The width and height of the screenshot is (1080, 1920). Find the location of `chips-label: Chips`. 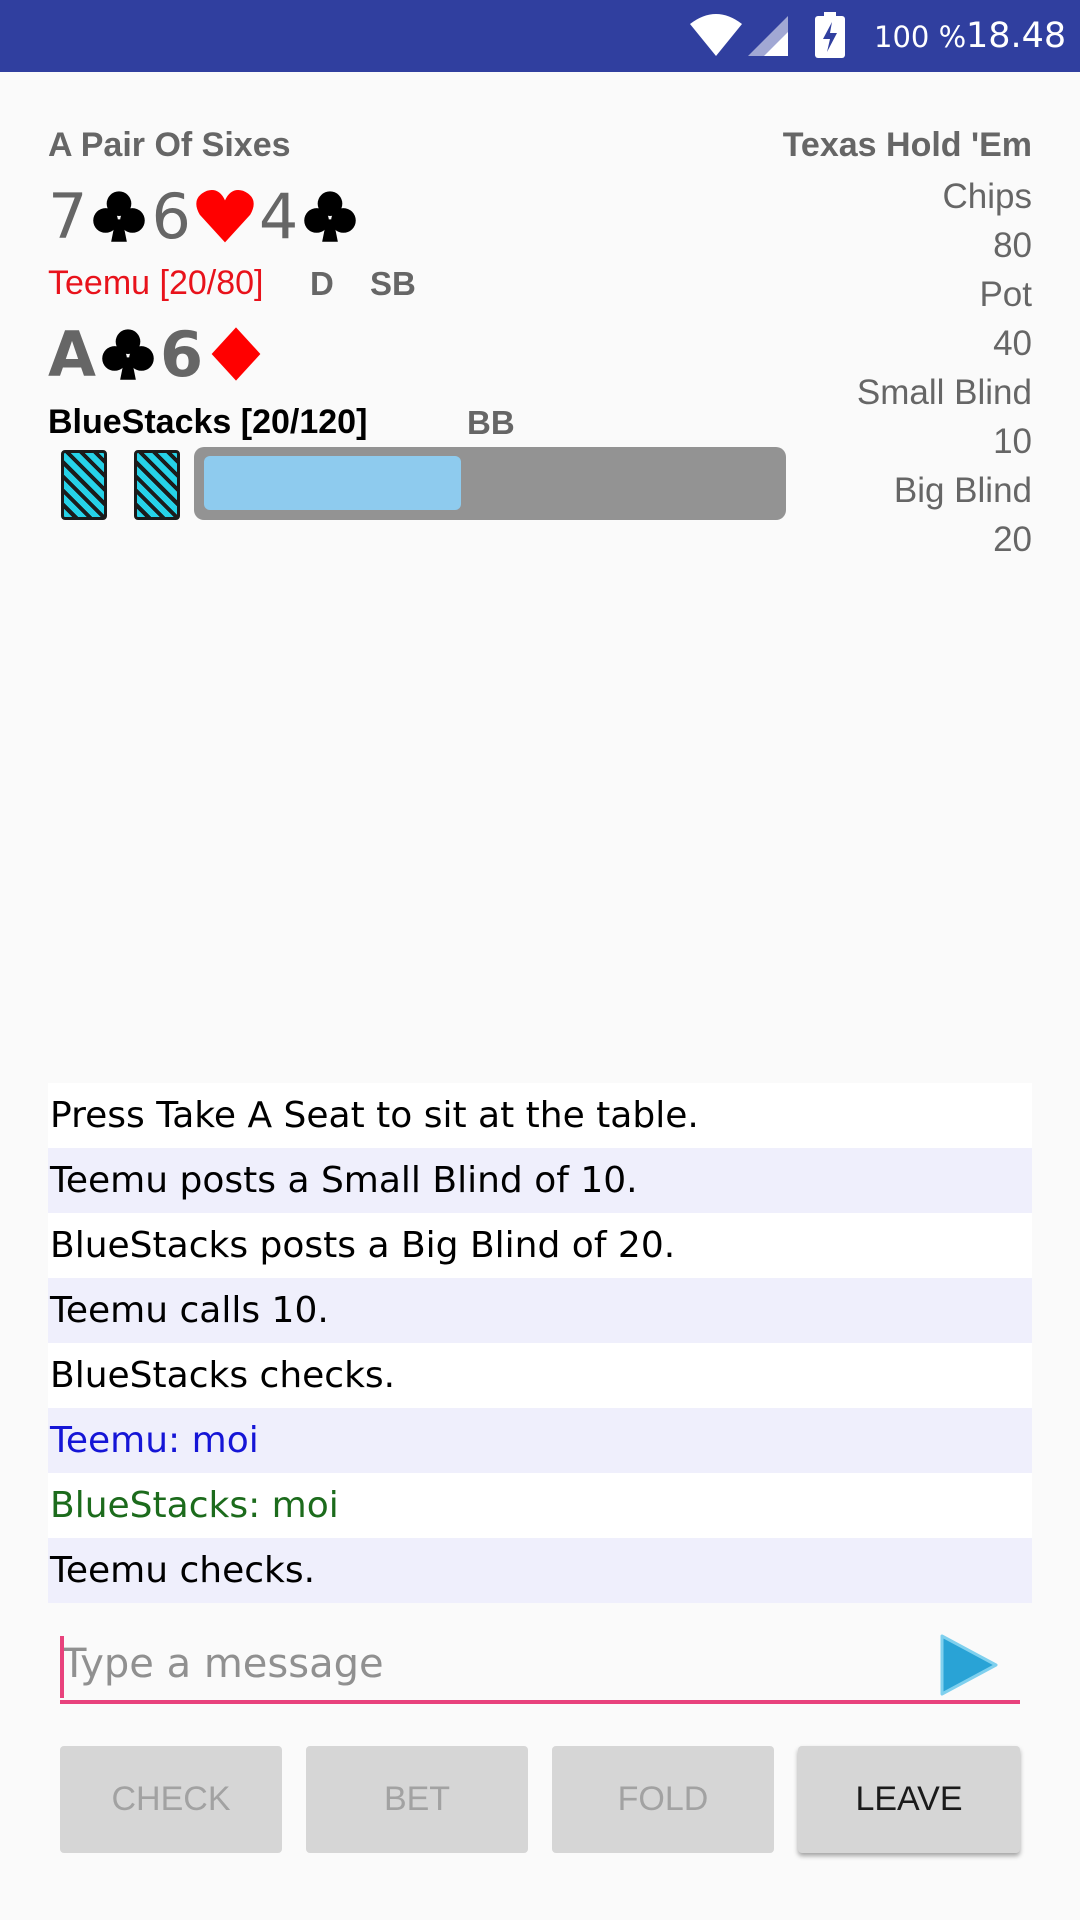

chips-label: Chips is located at coordinates (987, 196).